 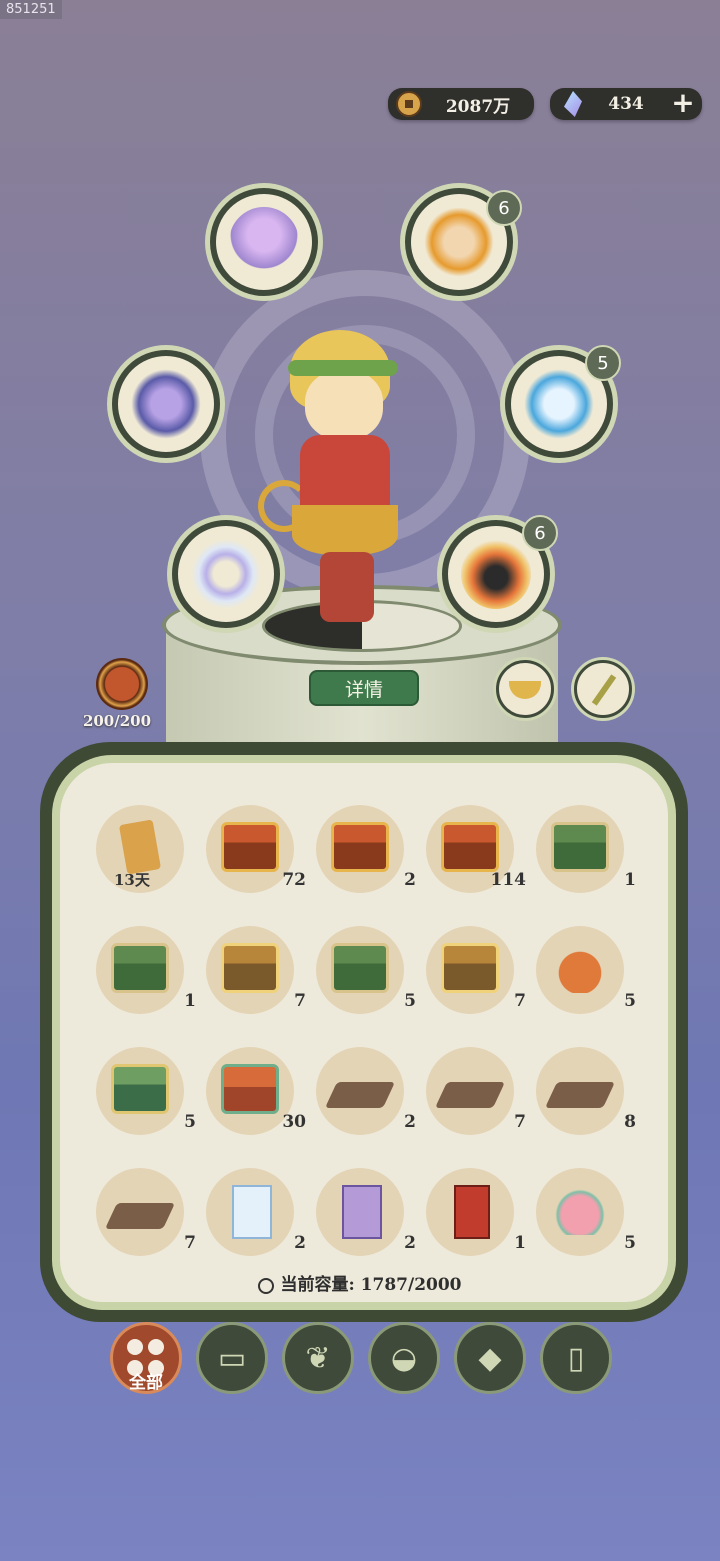 I want to click on capacity-label: 当前容量:, so click(x=317, y=1285).